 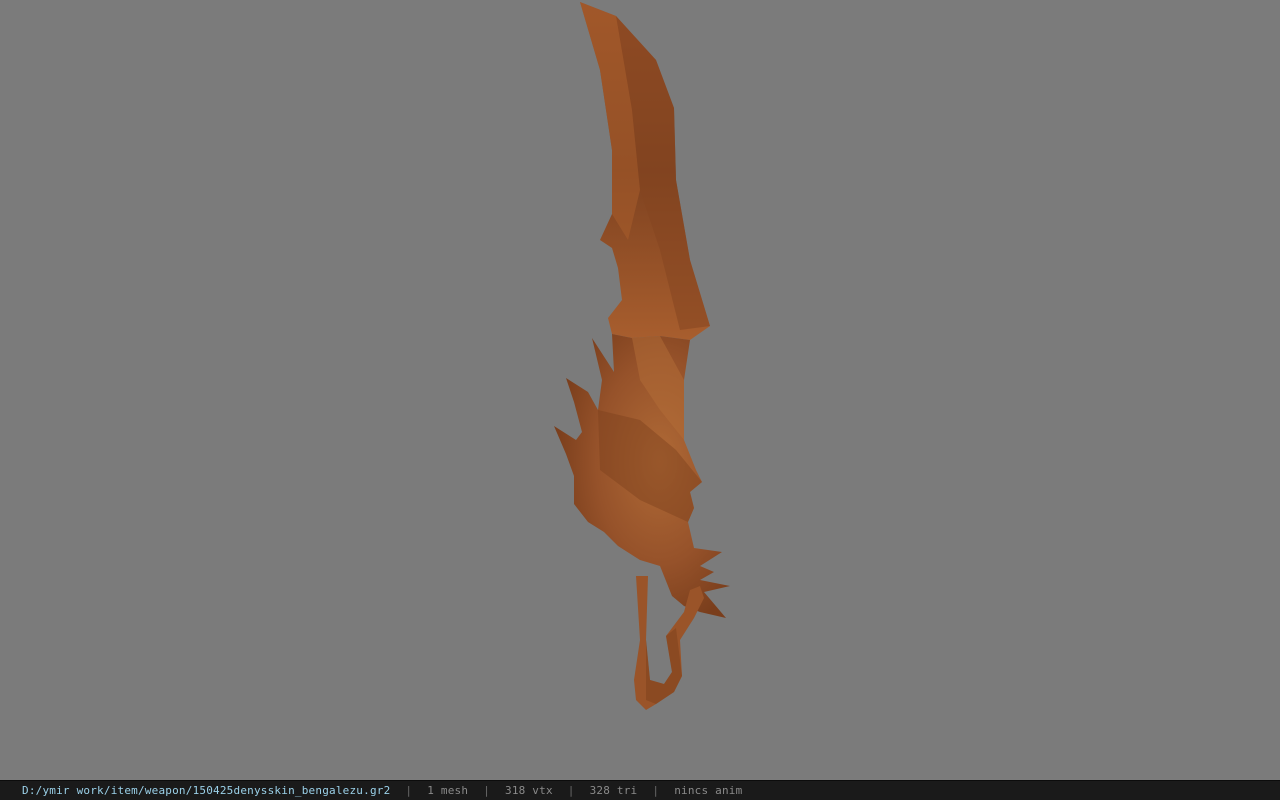 What do you see at coordinates (664, 666) in the screenshot?
I see `handle-shade` at bounding box center [664, 666].